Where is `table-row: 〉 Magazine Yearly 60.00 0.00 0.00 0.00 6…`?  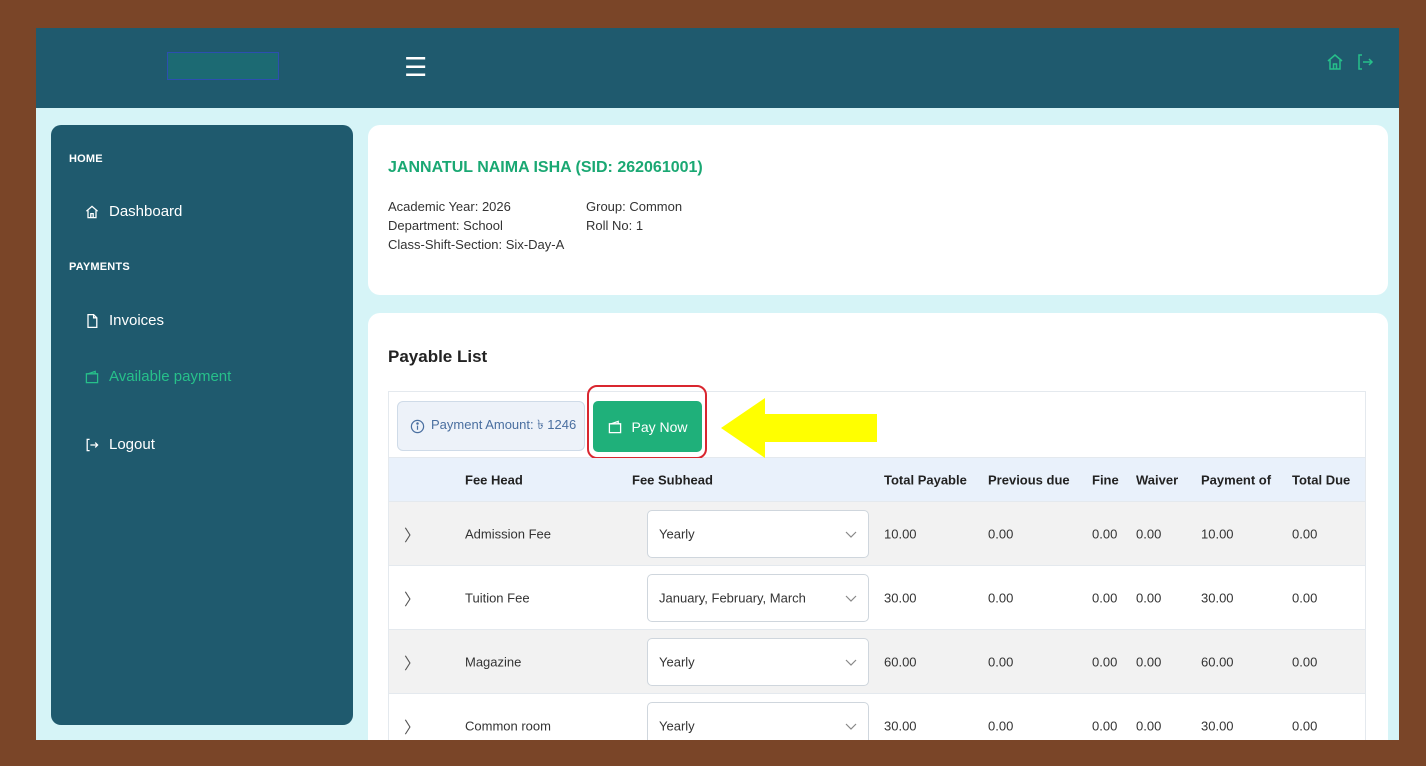 table-row: 〉 Magazine Yearly 60.00 0.00 0.00 0.00 6… is located at coordinates (877, 662).